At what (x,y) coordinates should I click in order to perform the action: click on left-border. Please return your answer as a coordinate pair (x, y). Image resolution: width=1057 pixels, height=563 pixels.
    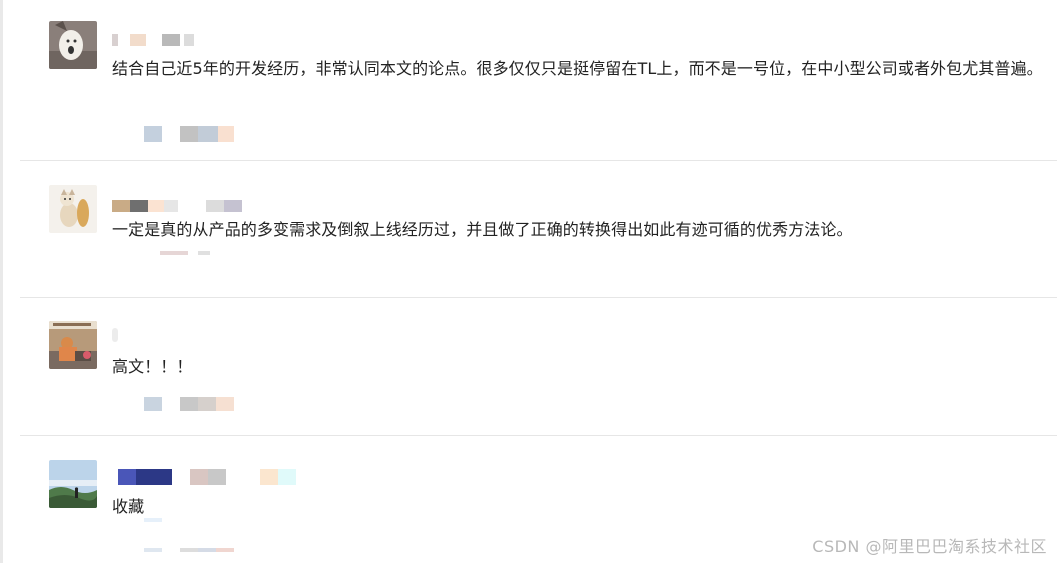
    Looking at the image, I should click on (1, 281).